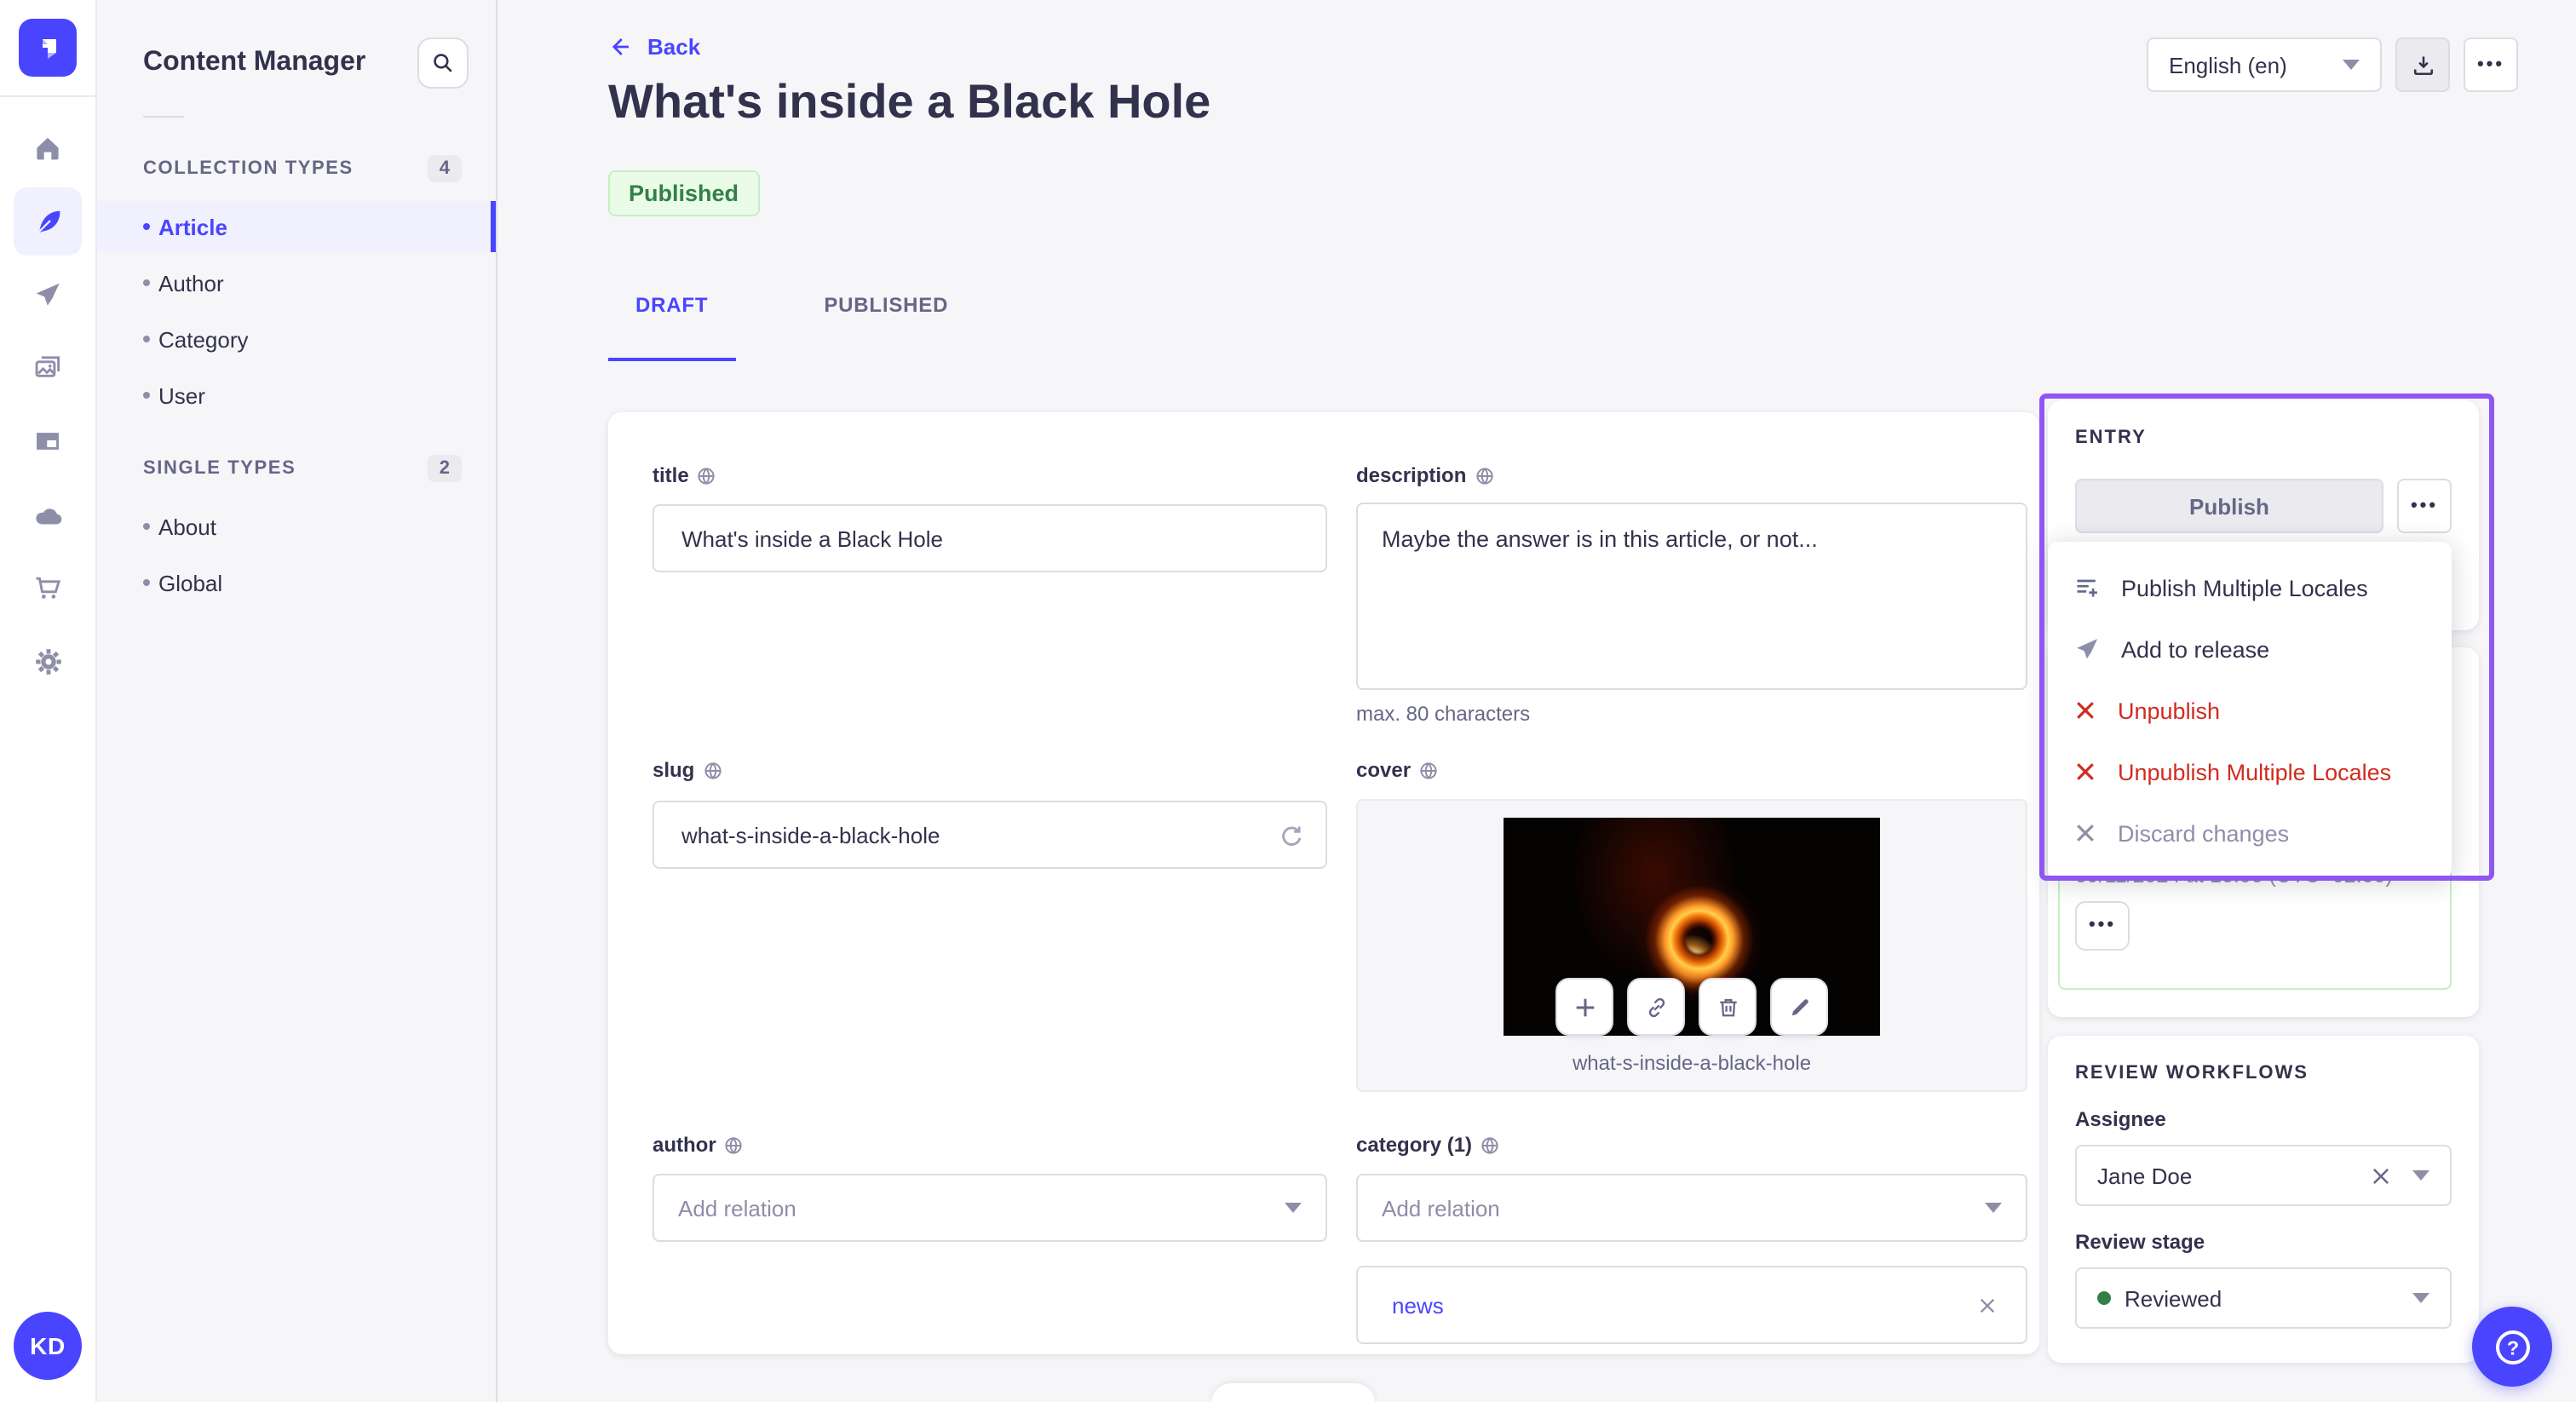 This screenshot has width=2576, height=1402. I want to click on schedule-more-button: •••, so click(2102, 926).